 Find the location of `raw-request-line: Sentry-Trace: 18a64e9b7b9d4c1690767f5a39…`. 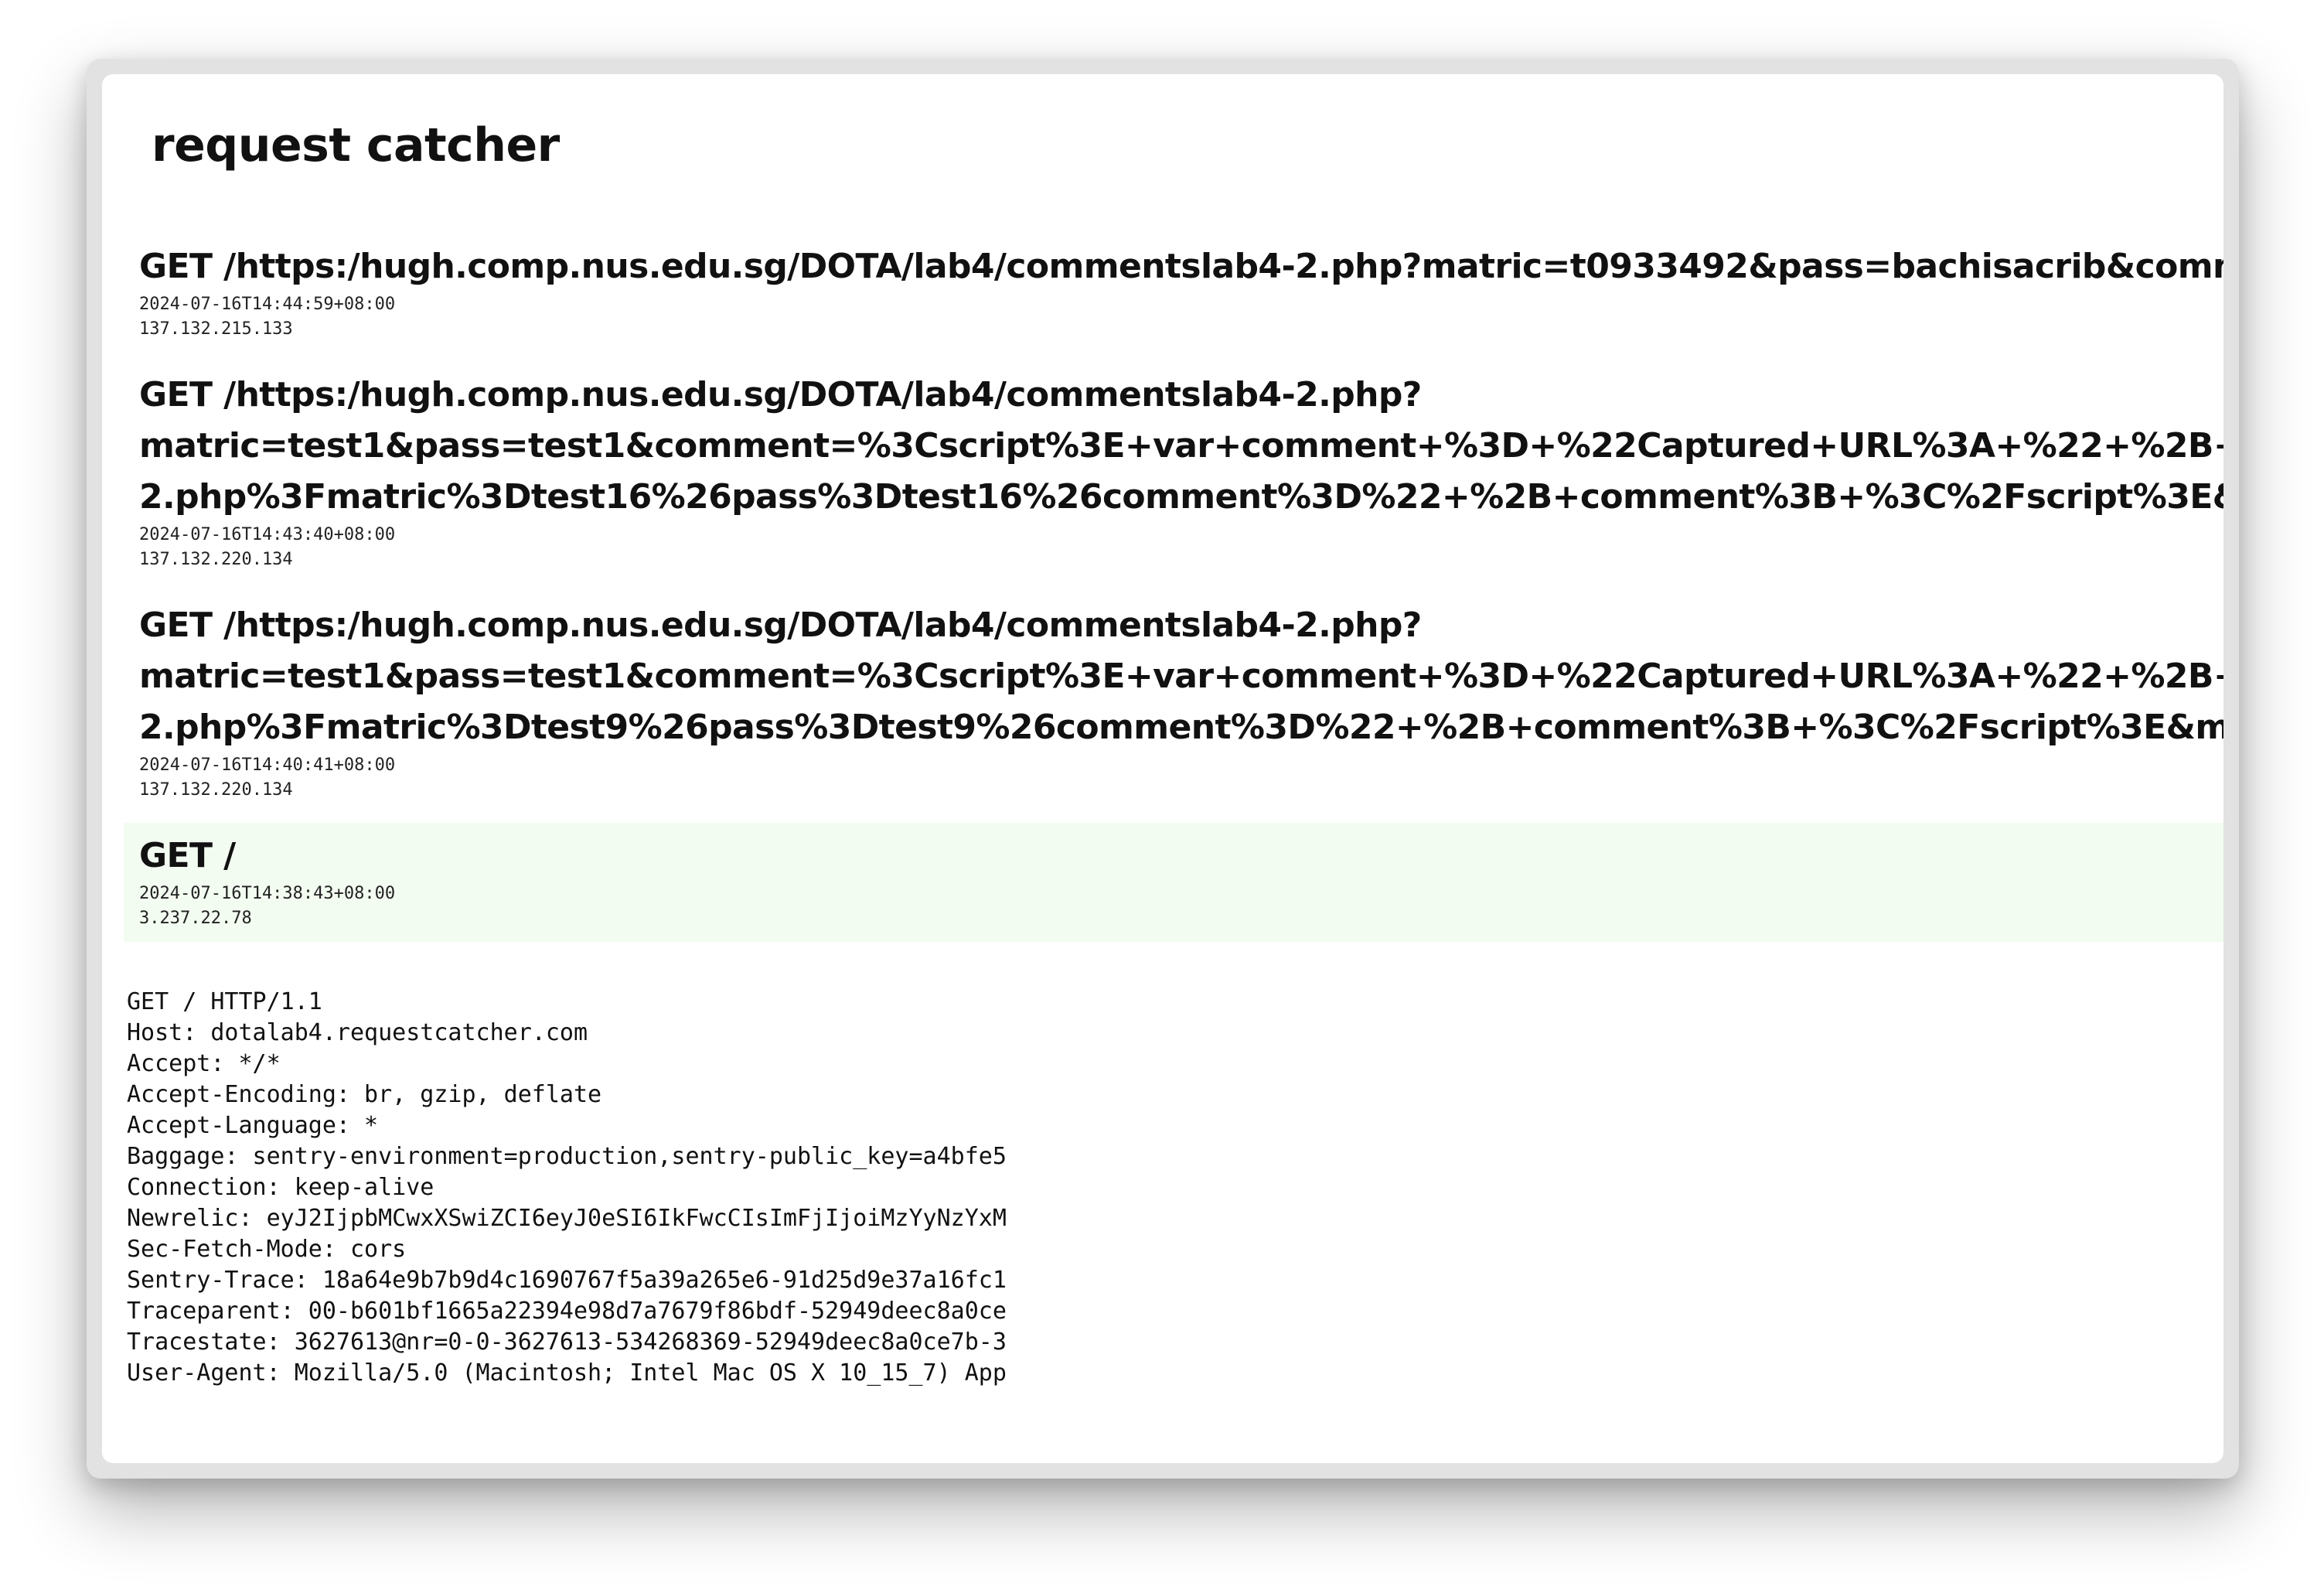

raw-request-line: Sentry-Trace: 18a64e9b7b9d4c1690767f5a39… is located at coordinates (567, 1280).